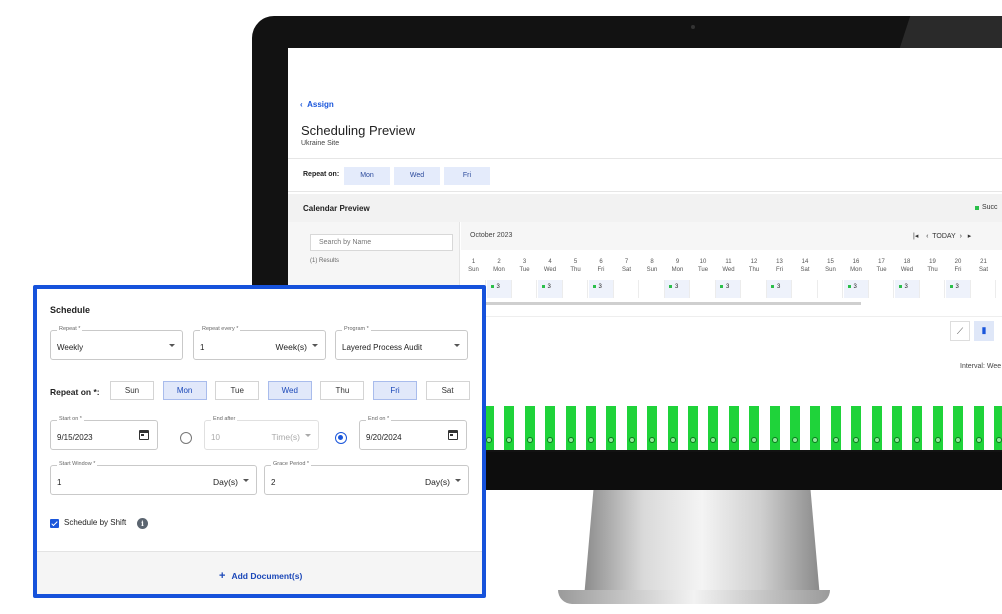 This screenshot has width=1002, height=614. I want to click on weekday-thu-button: Thu, so click(342, 390).